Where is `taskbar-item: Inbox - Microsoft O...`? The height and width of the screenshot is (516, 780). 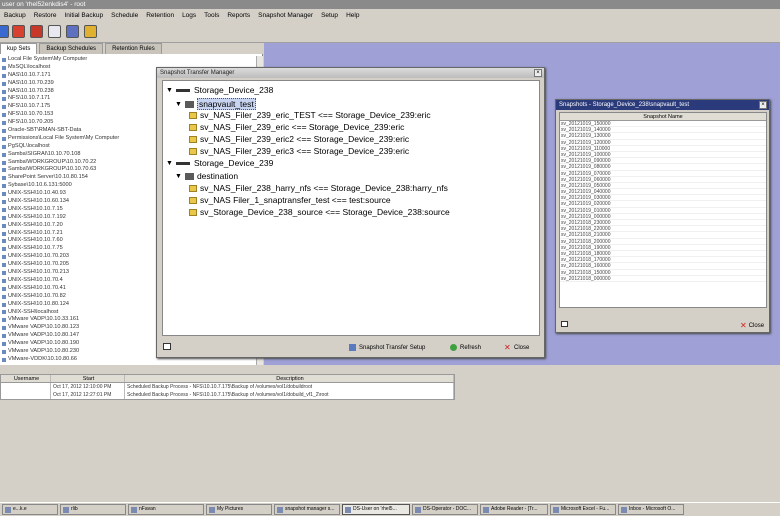 taskbar-item: Inbox - Microsoft O... is located at coordinates (651, 509).